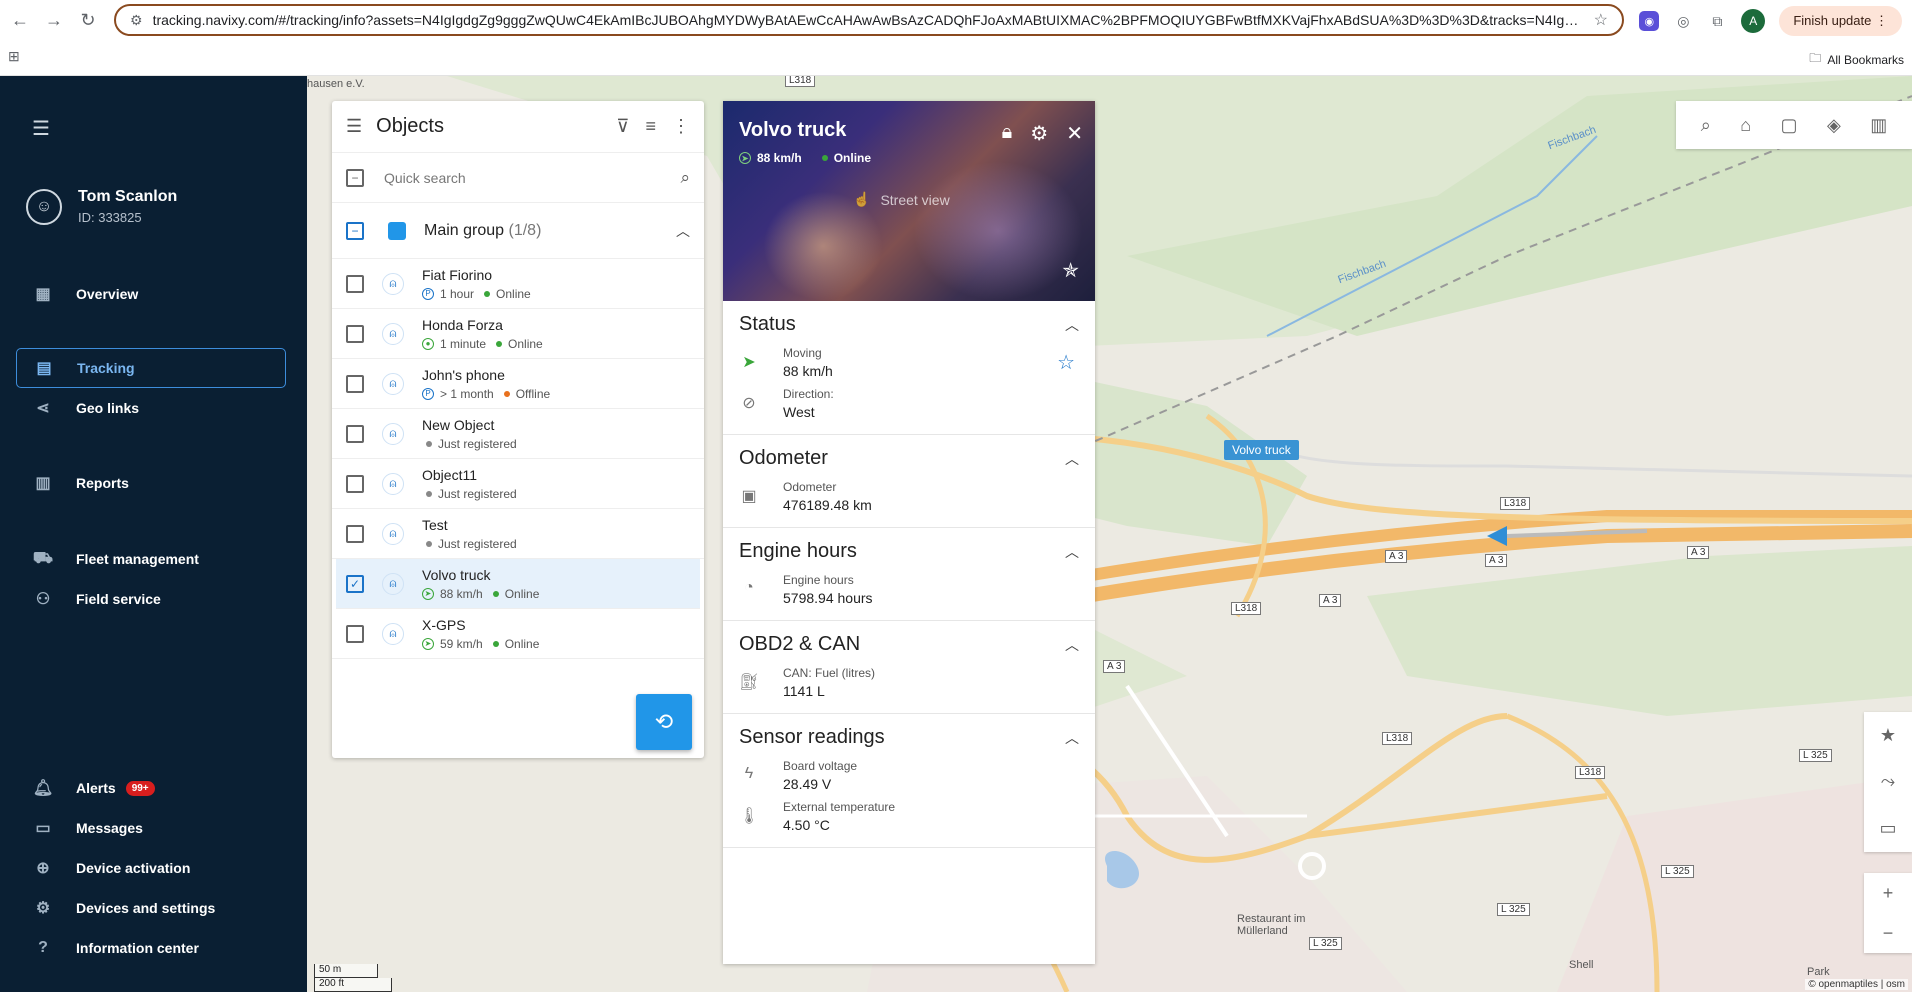 The height and width of the screenshot is (992, 1912). Describe the element at coordinates (1007, 133) in the screenshot. I see `lock-icon: 🔒︎` at that location.